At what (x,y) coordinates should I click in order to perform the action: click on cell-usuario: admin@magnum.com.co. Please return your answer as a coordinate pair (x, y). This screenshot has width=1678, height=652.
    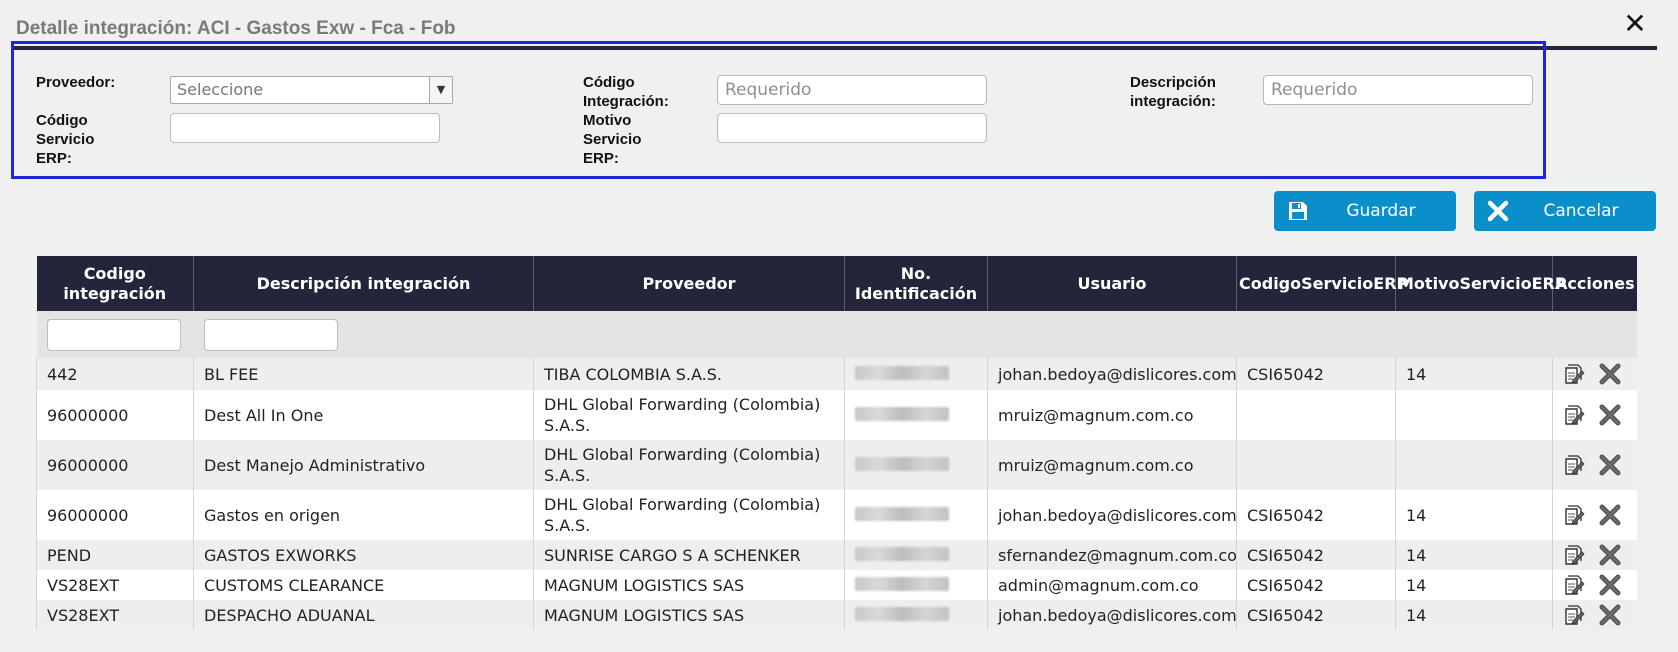
    Looking at the image, I should click on (1112, 585).